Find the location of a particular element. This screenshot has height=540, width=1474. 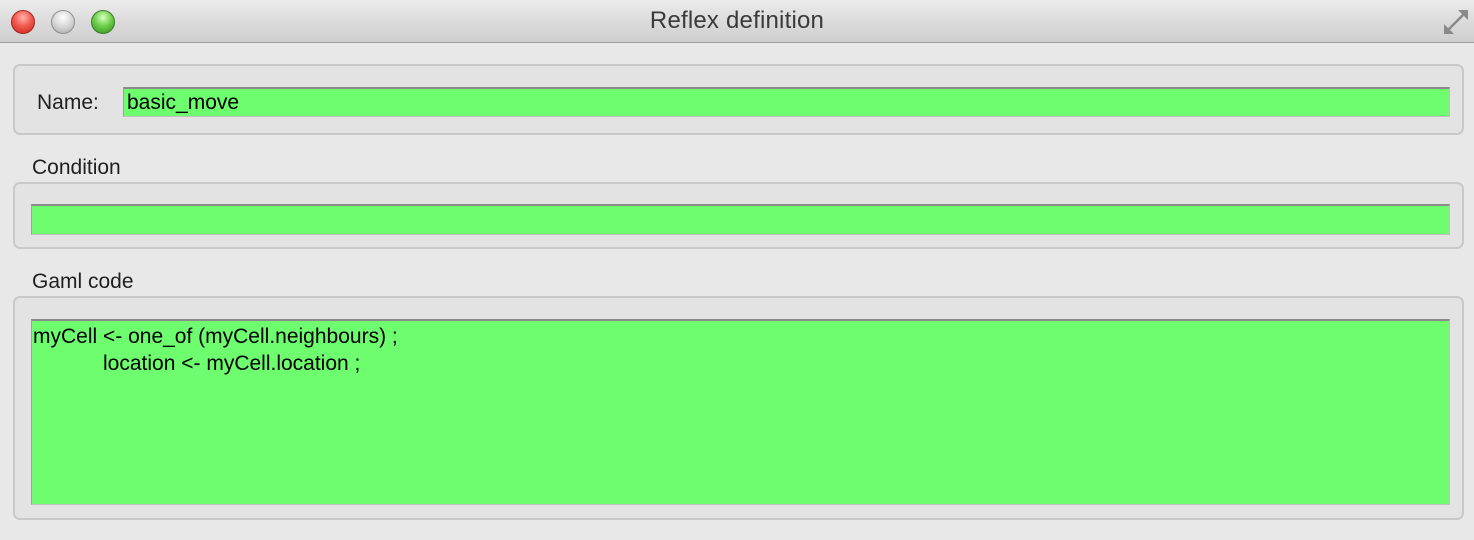

condition-label: Condition is located at coordinates (76, 167).